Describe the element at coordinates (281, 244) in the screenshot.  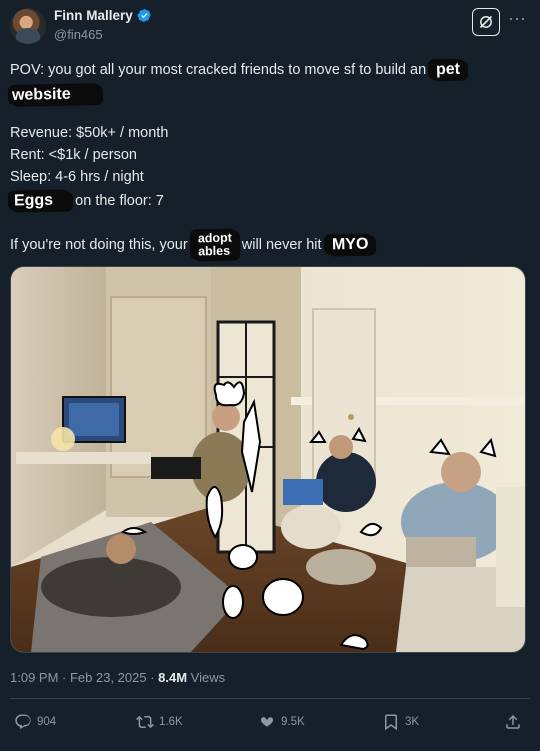
I see `post-text: will never hit` at that location.